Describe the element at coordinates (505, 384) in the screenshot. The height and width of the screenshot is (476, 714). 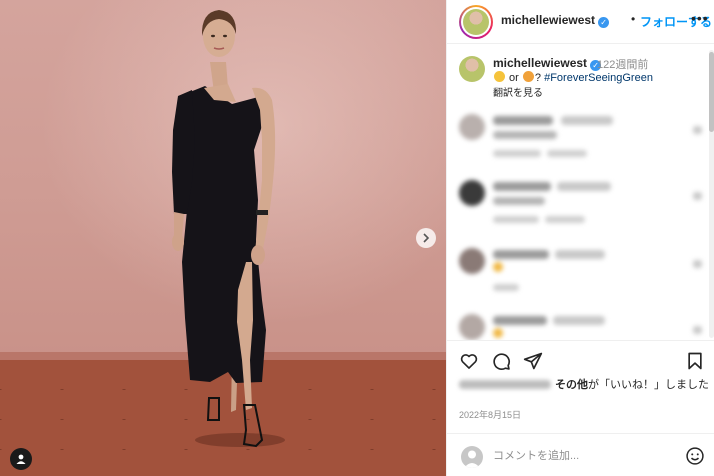
I see `blurred-liker` at that location.